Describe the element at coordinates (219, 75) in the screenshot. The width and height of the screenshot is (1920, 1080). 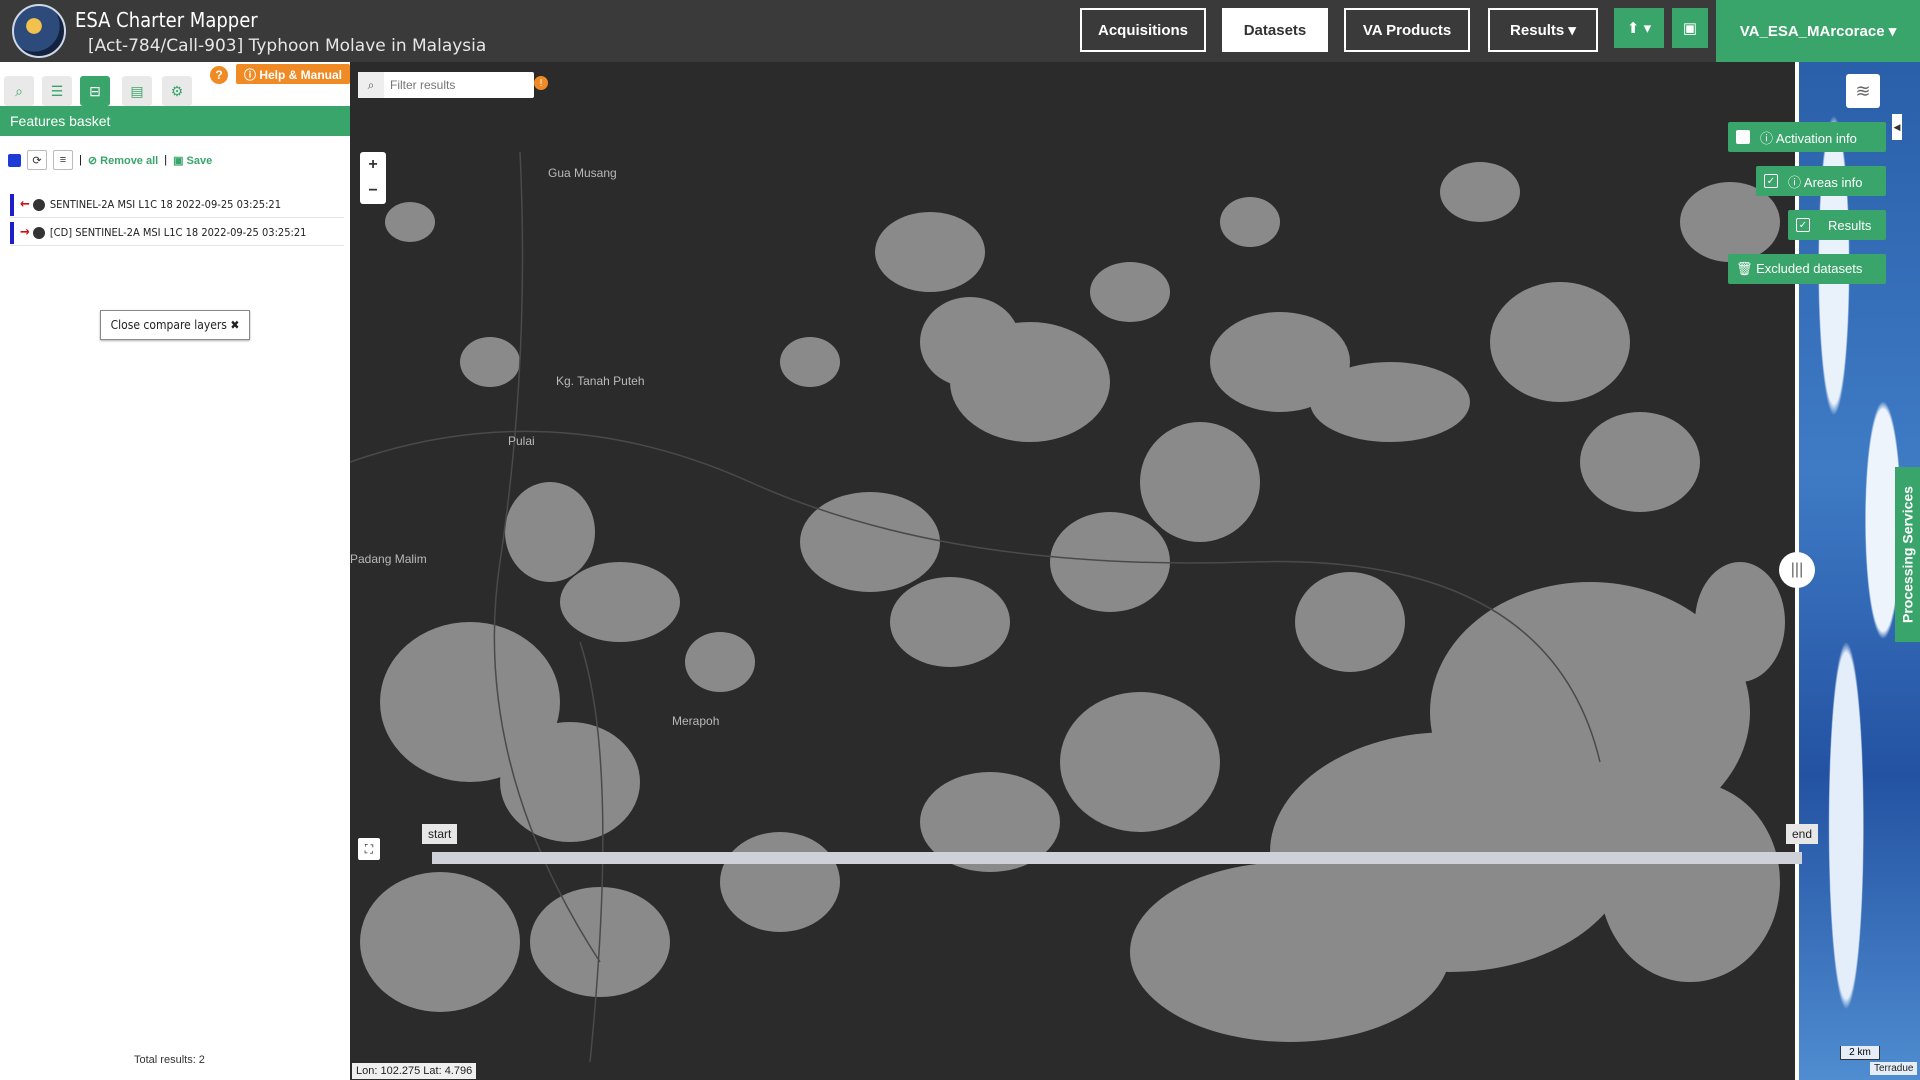
I see `help-question-icon: ?` at that location.